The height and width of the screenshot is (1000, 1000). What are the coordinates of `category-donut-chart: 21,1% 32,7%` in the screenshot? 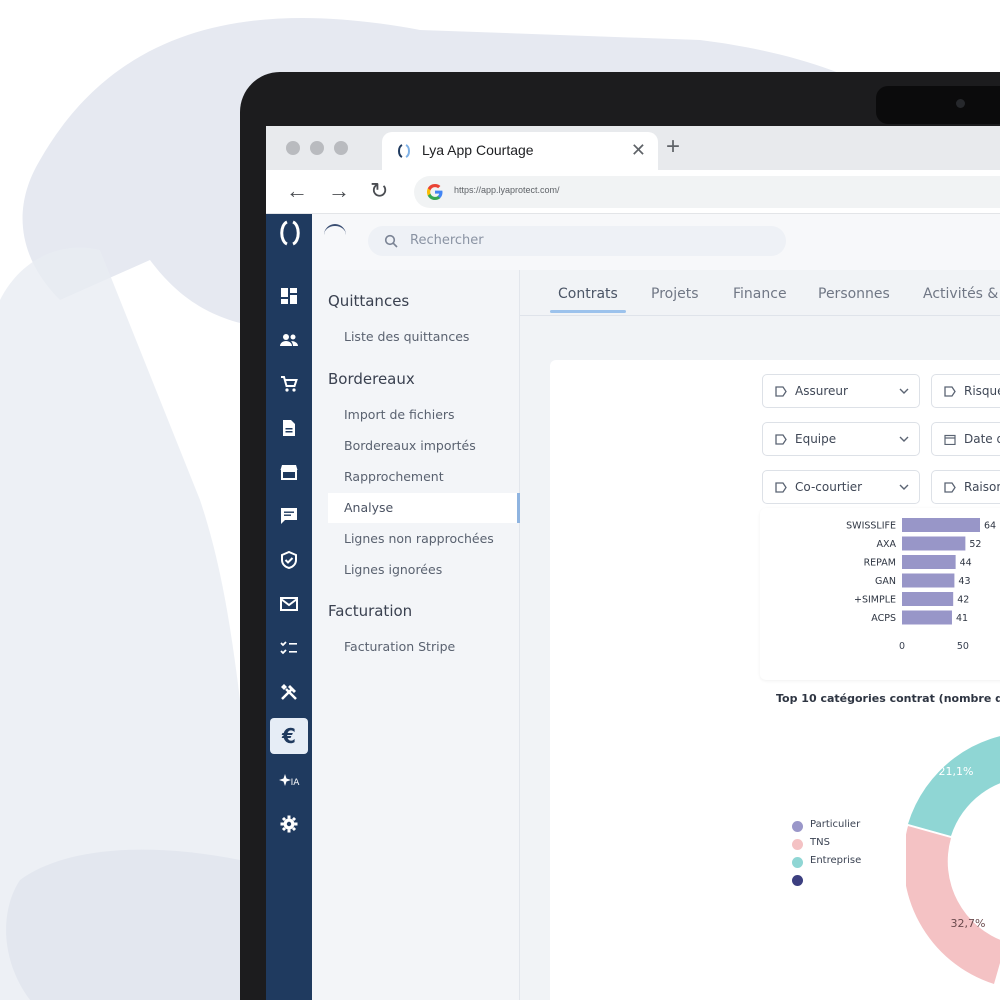 It's located at (953, 860).